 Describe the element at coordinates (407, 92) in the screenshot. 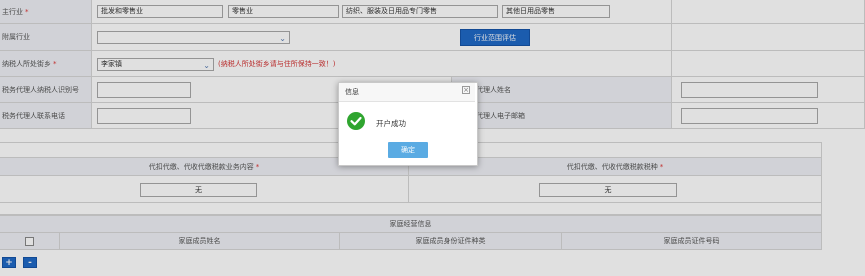

I see `dialog-titlebar: 信息 ×` at that location.